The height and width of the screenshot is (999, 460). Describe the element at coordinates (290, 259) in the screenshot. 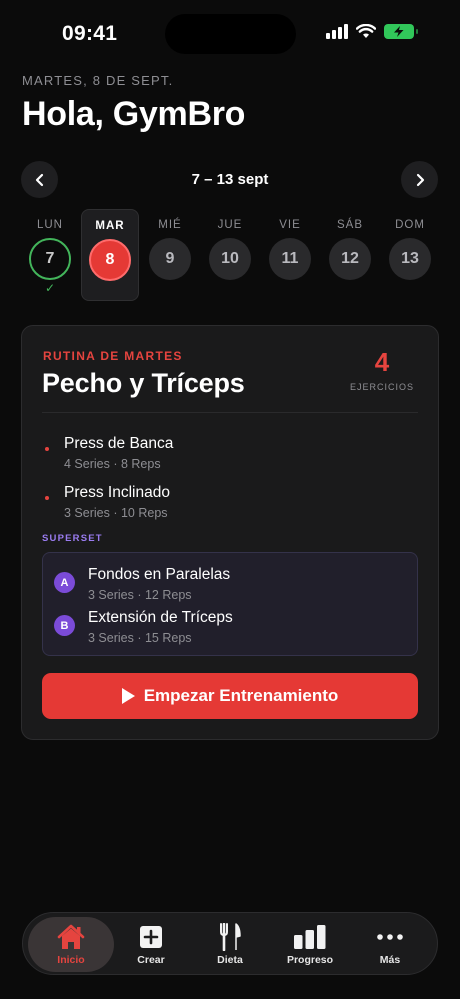

I see `day-number: 11` at that location.